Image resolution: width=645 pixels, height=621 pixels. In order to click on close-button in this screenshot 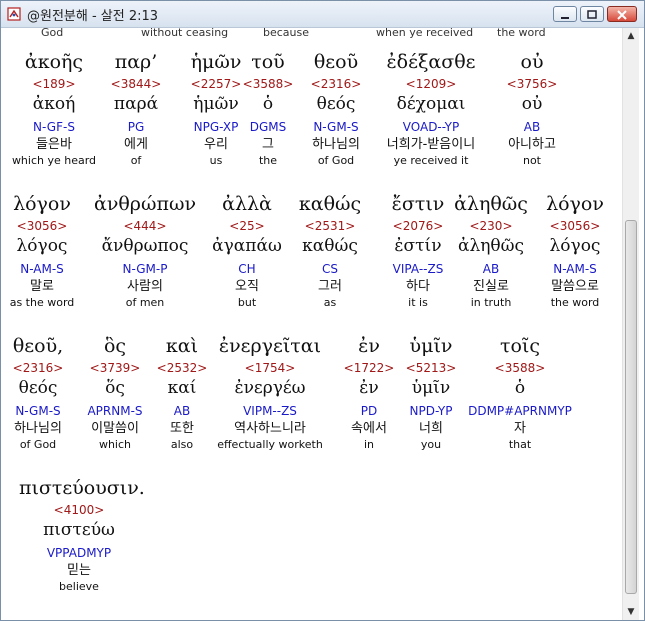, I will do `click(622, 14)`.